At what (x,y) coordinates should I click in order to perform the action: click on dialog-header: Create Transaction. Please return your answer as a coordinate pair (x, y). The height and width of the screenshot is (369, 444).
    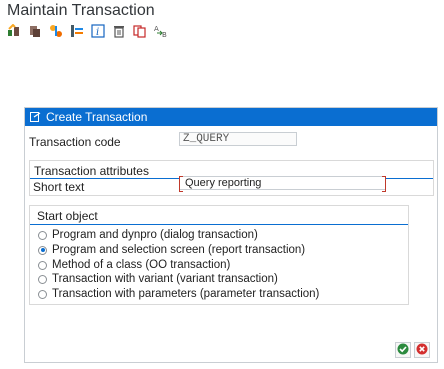
    Looking at the image, I should click on (231, 117).